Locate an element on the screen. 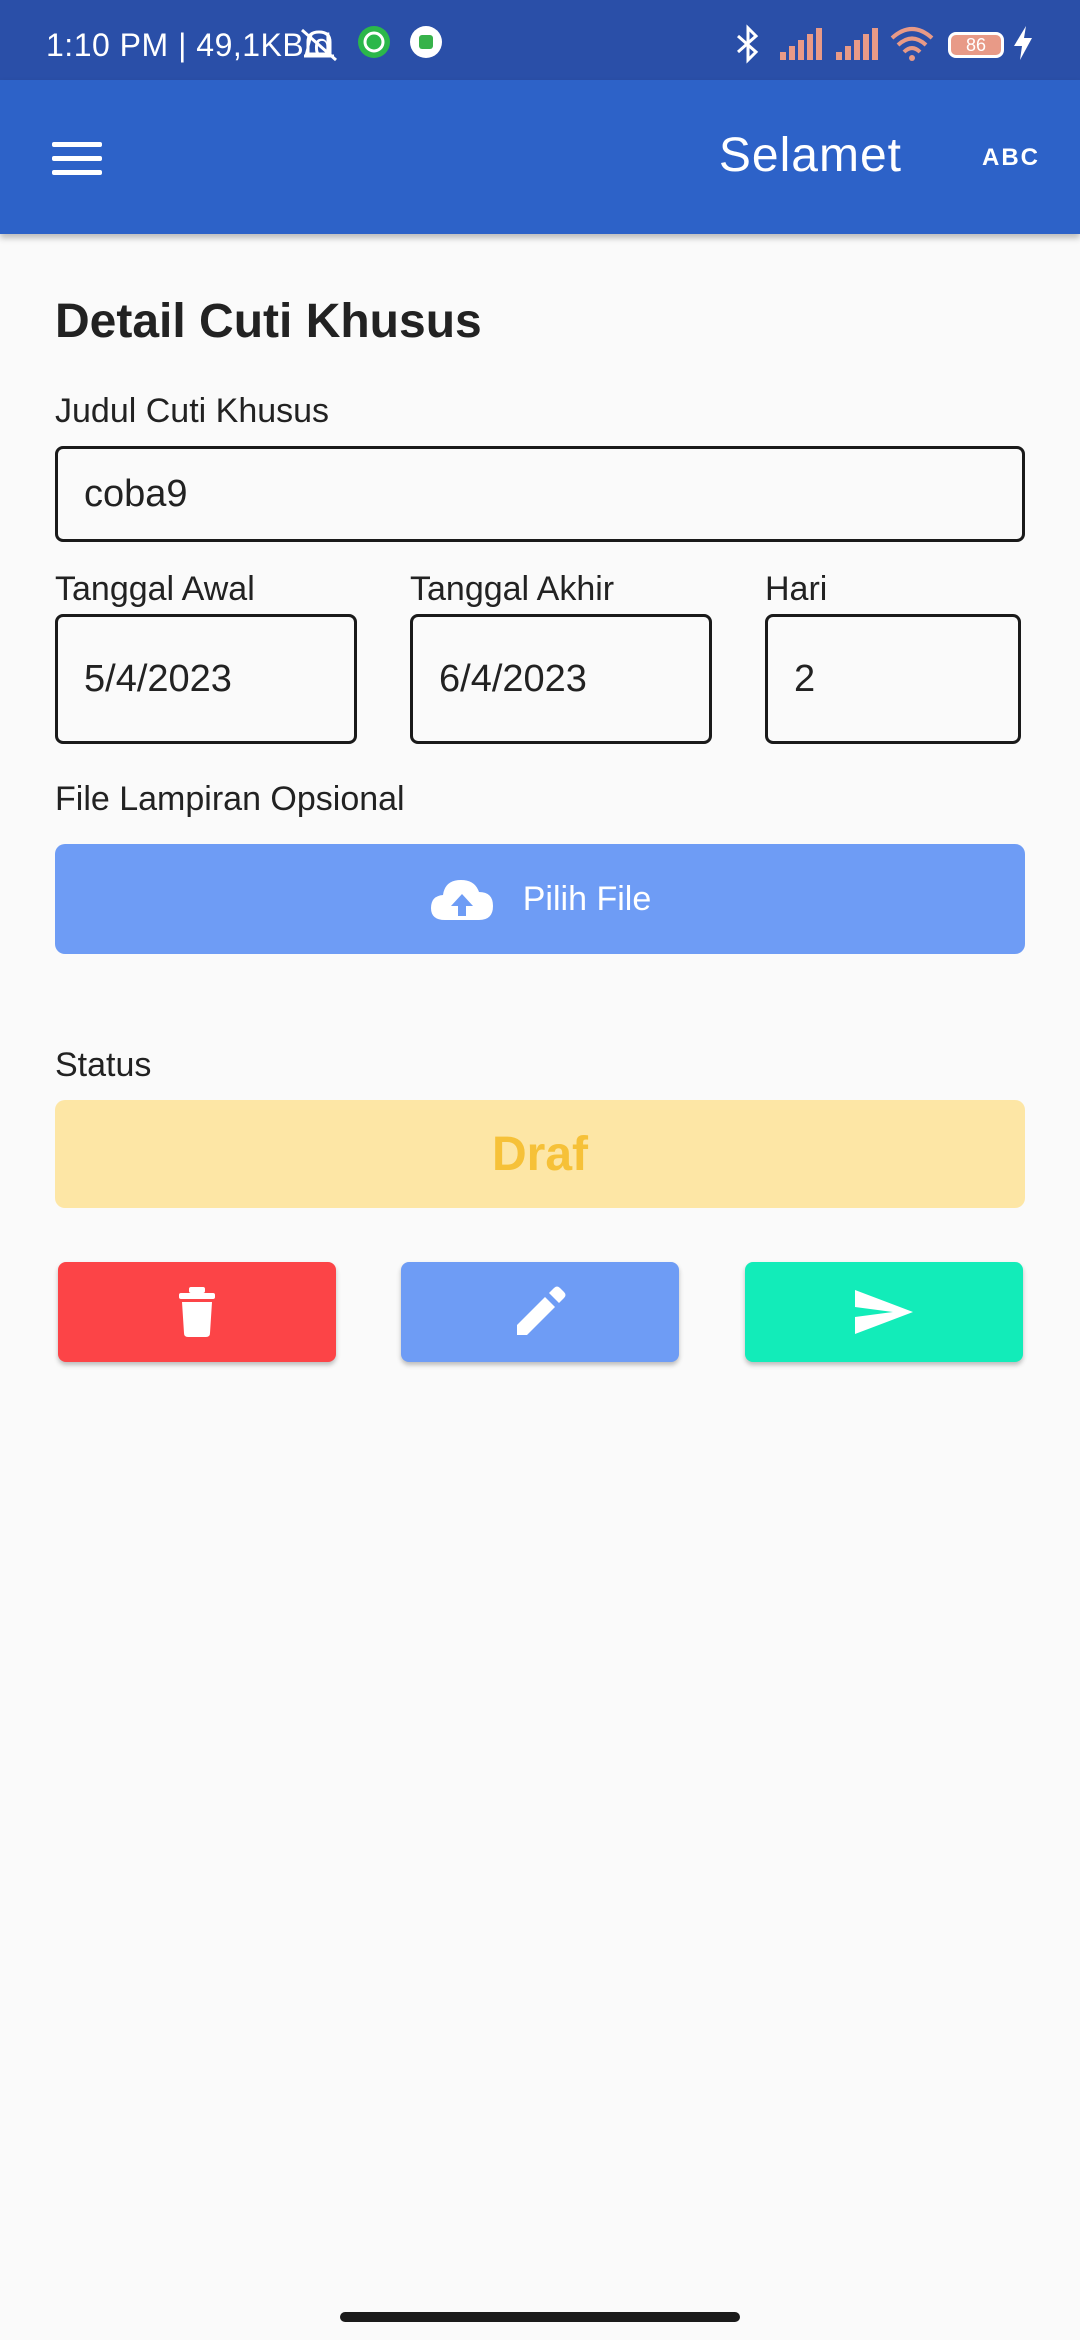  pilih-file-button: Pilih File is located at coordinates (540, 899).